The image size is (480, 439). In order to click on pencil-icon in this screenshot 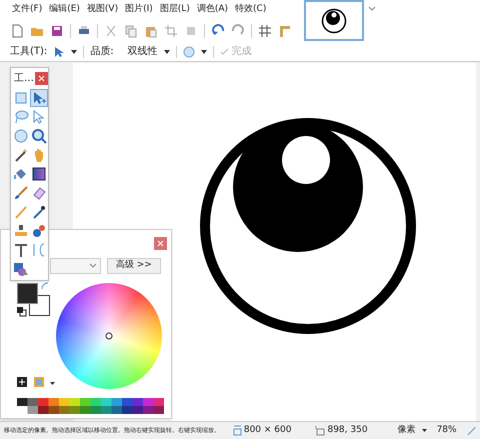, I will do `click(21, 212)`.